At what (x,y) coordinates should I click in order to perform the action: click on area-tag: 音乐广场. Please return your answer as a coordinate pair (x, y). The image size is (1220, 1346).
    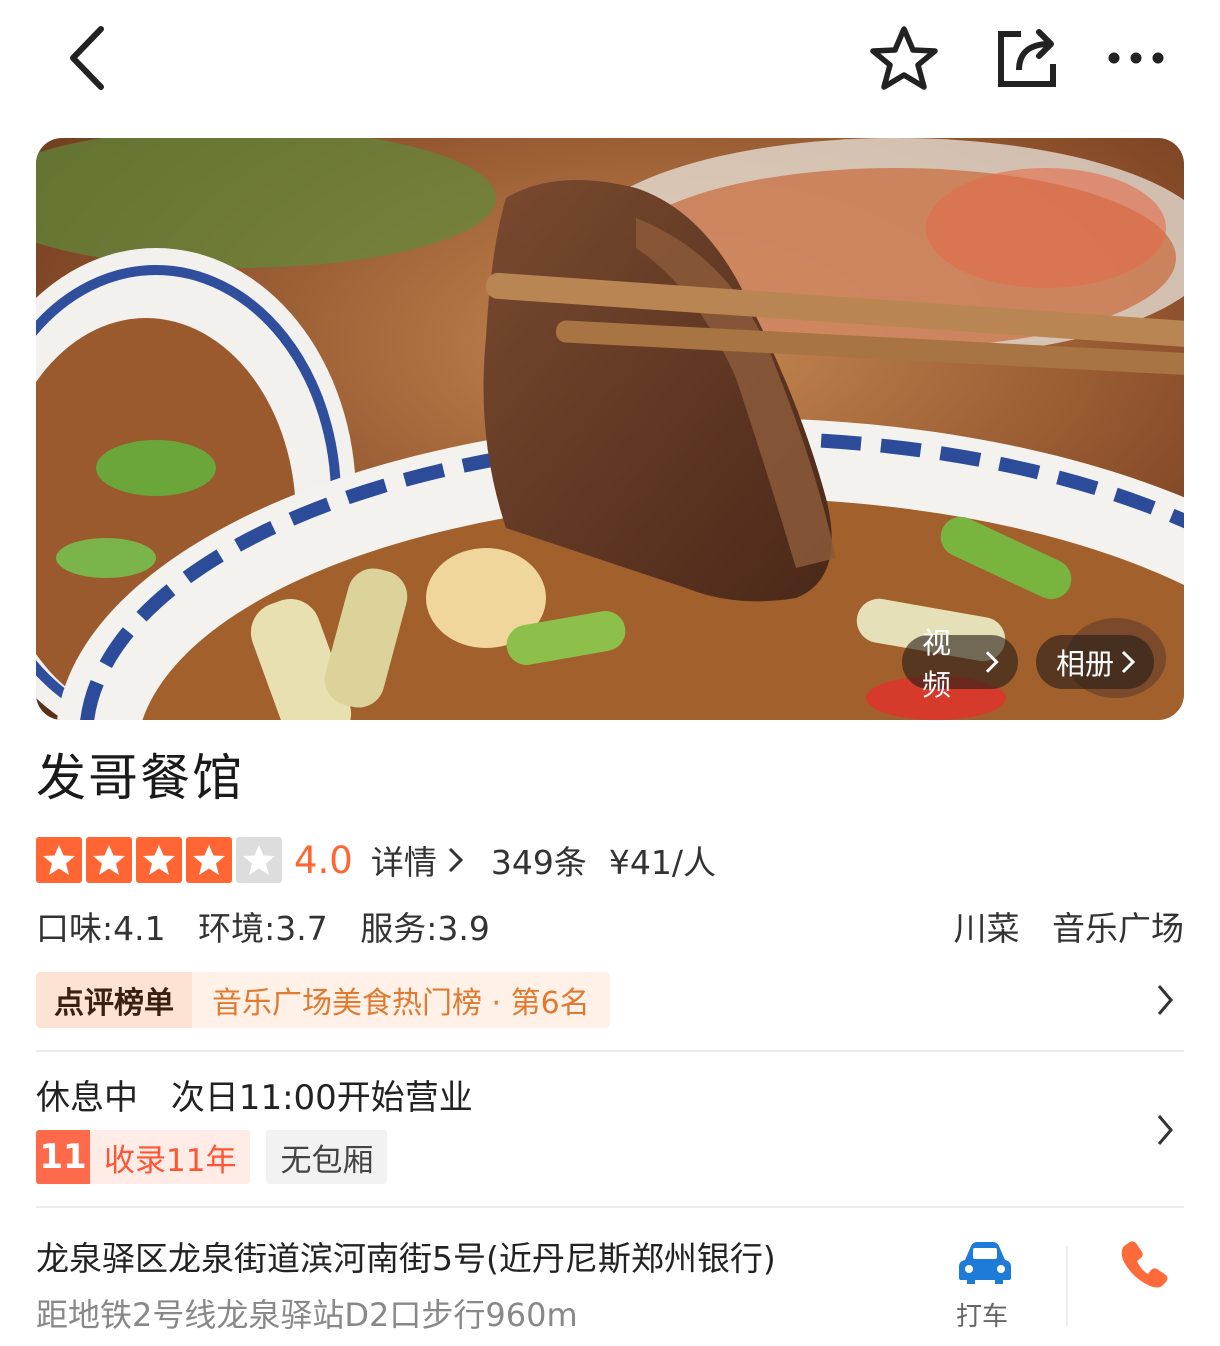
    Looking at the image, I should click on (1118, 928).